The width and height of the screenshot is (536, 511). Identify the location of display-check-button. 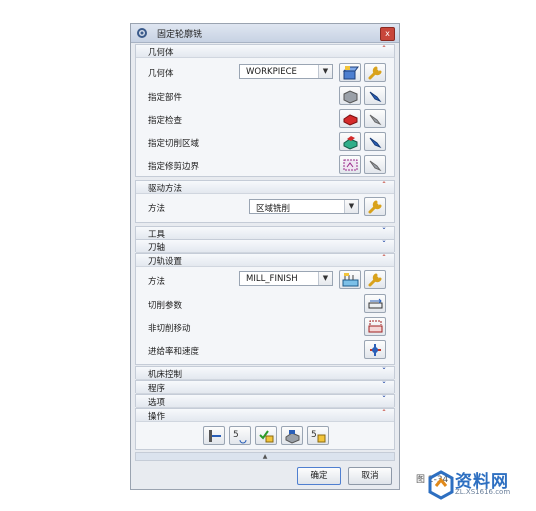
(375, 118).